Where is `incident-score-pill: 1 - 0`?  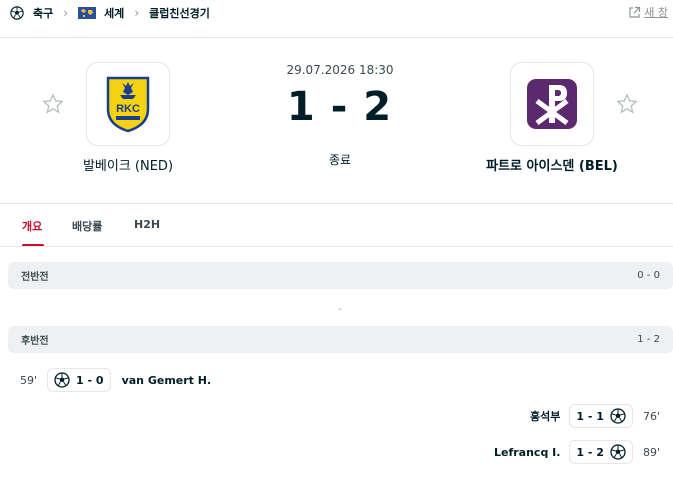 incident-score-pill: 1 - 0 is located at coordinates (79, 380).